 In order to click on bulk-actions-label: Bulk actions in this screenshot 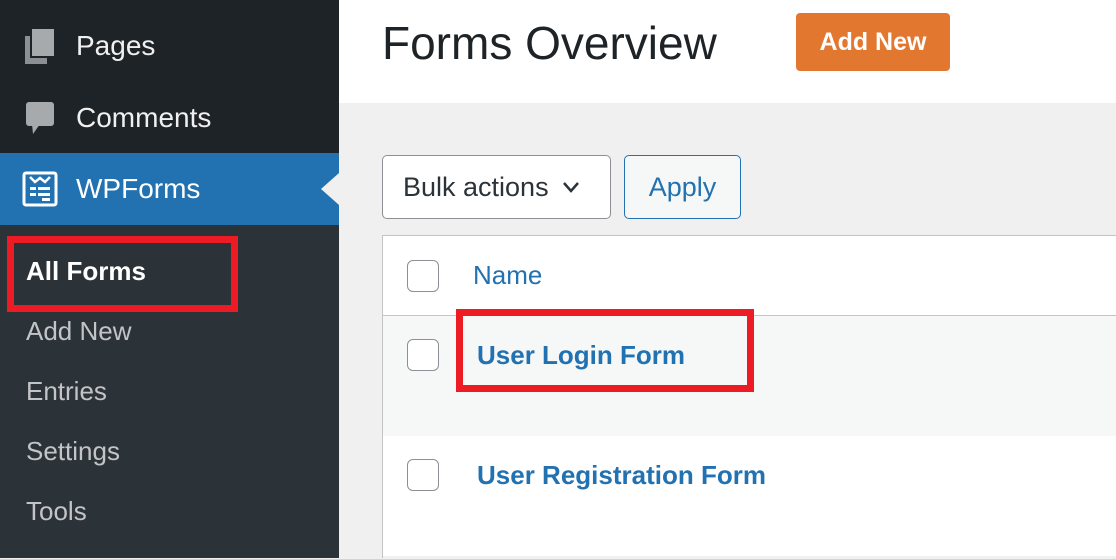, I will do `click(476, 186)`.